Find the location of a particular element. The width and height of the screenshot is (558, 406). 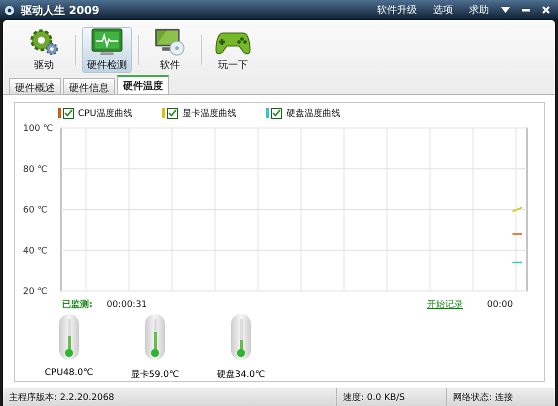

tab: 硬件温度 is located at coordinates (143, 84).